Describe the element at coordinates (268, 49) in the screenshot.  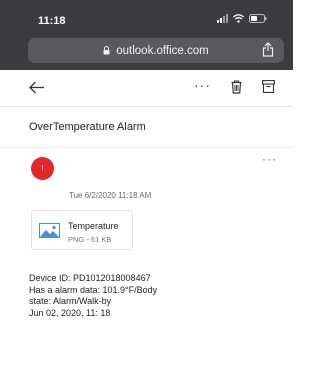
I see `share-icon` at that location.